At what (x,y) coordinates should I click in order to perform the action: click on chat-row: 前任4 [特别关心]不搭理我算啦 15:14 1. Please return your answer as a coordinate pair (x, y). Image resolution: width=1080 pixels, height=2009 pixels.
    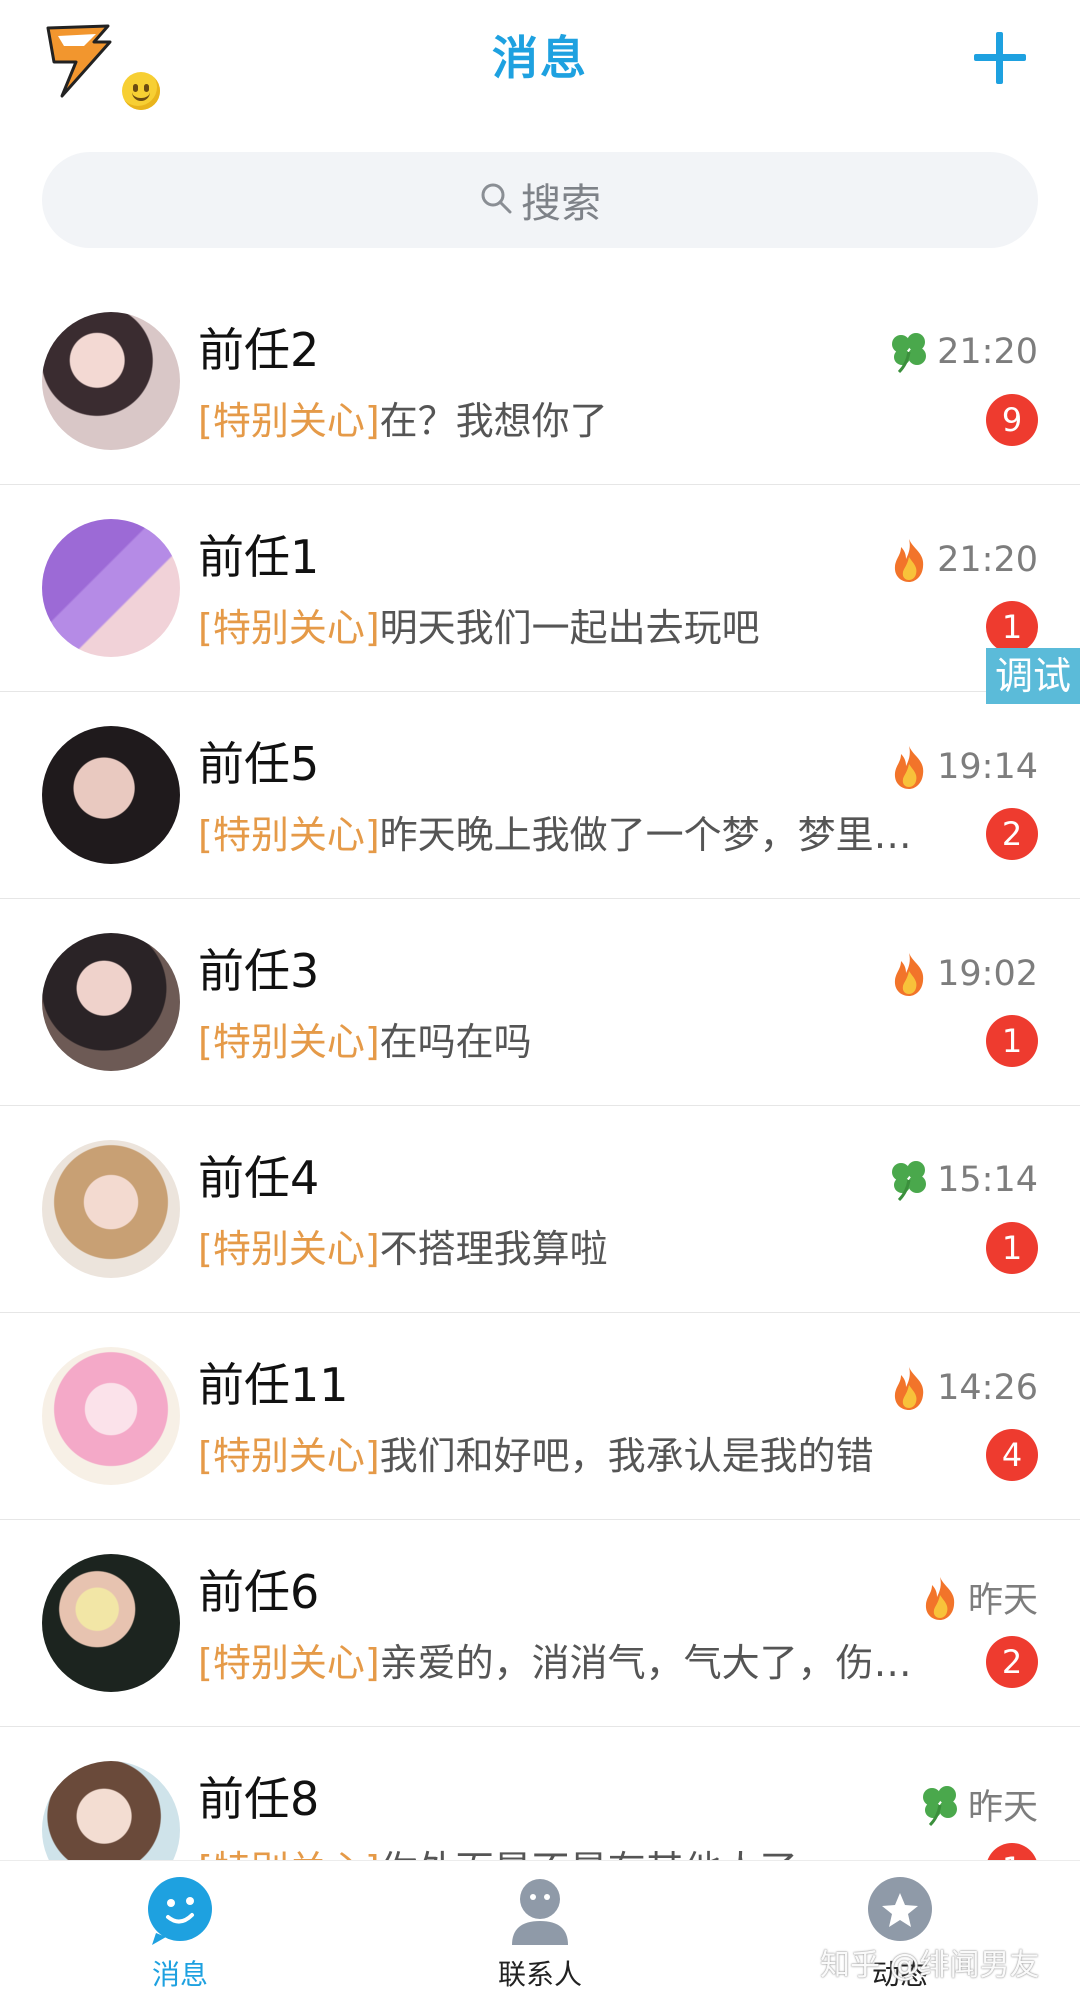
    Looking at the image, I should click on (540, 1209).